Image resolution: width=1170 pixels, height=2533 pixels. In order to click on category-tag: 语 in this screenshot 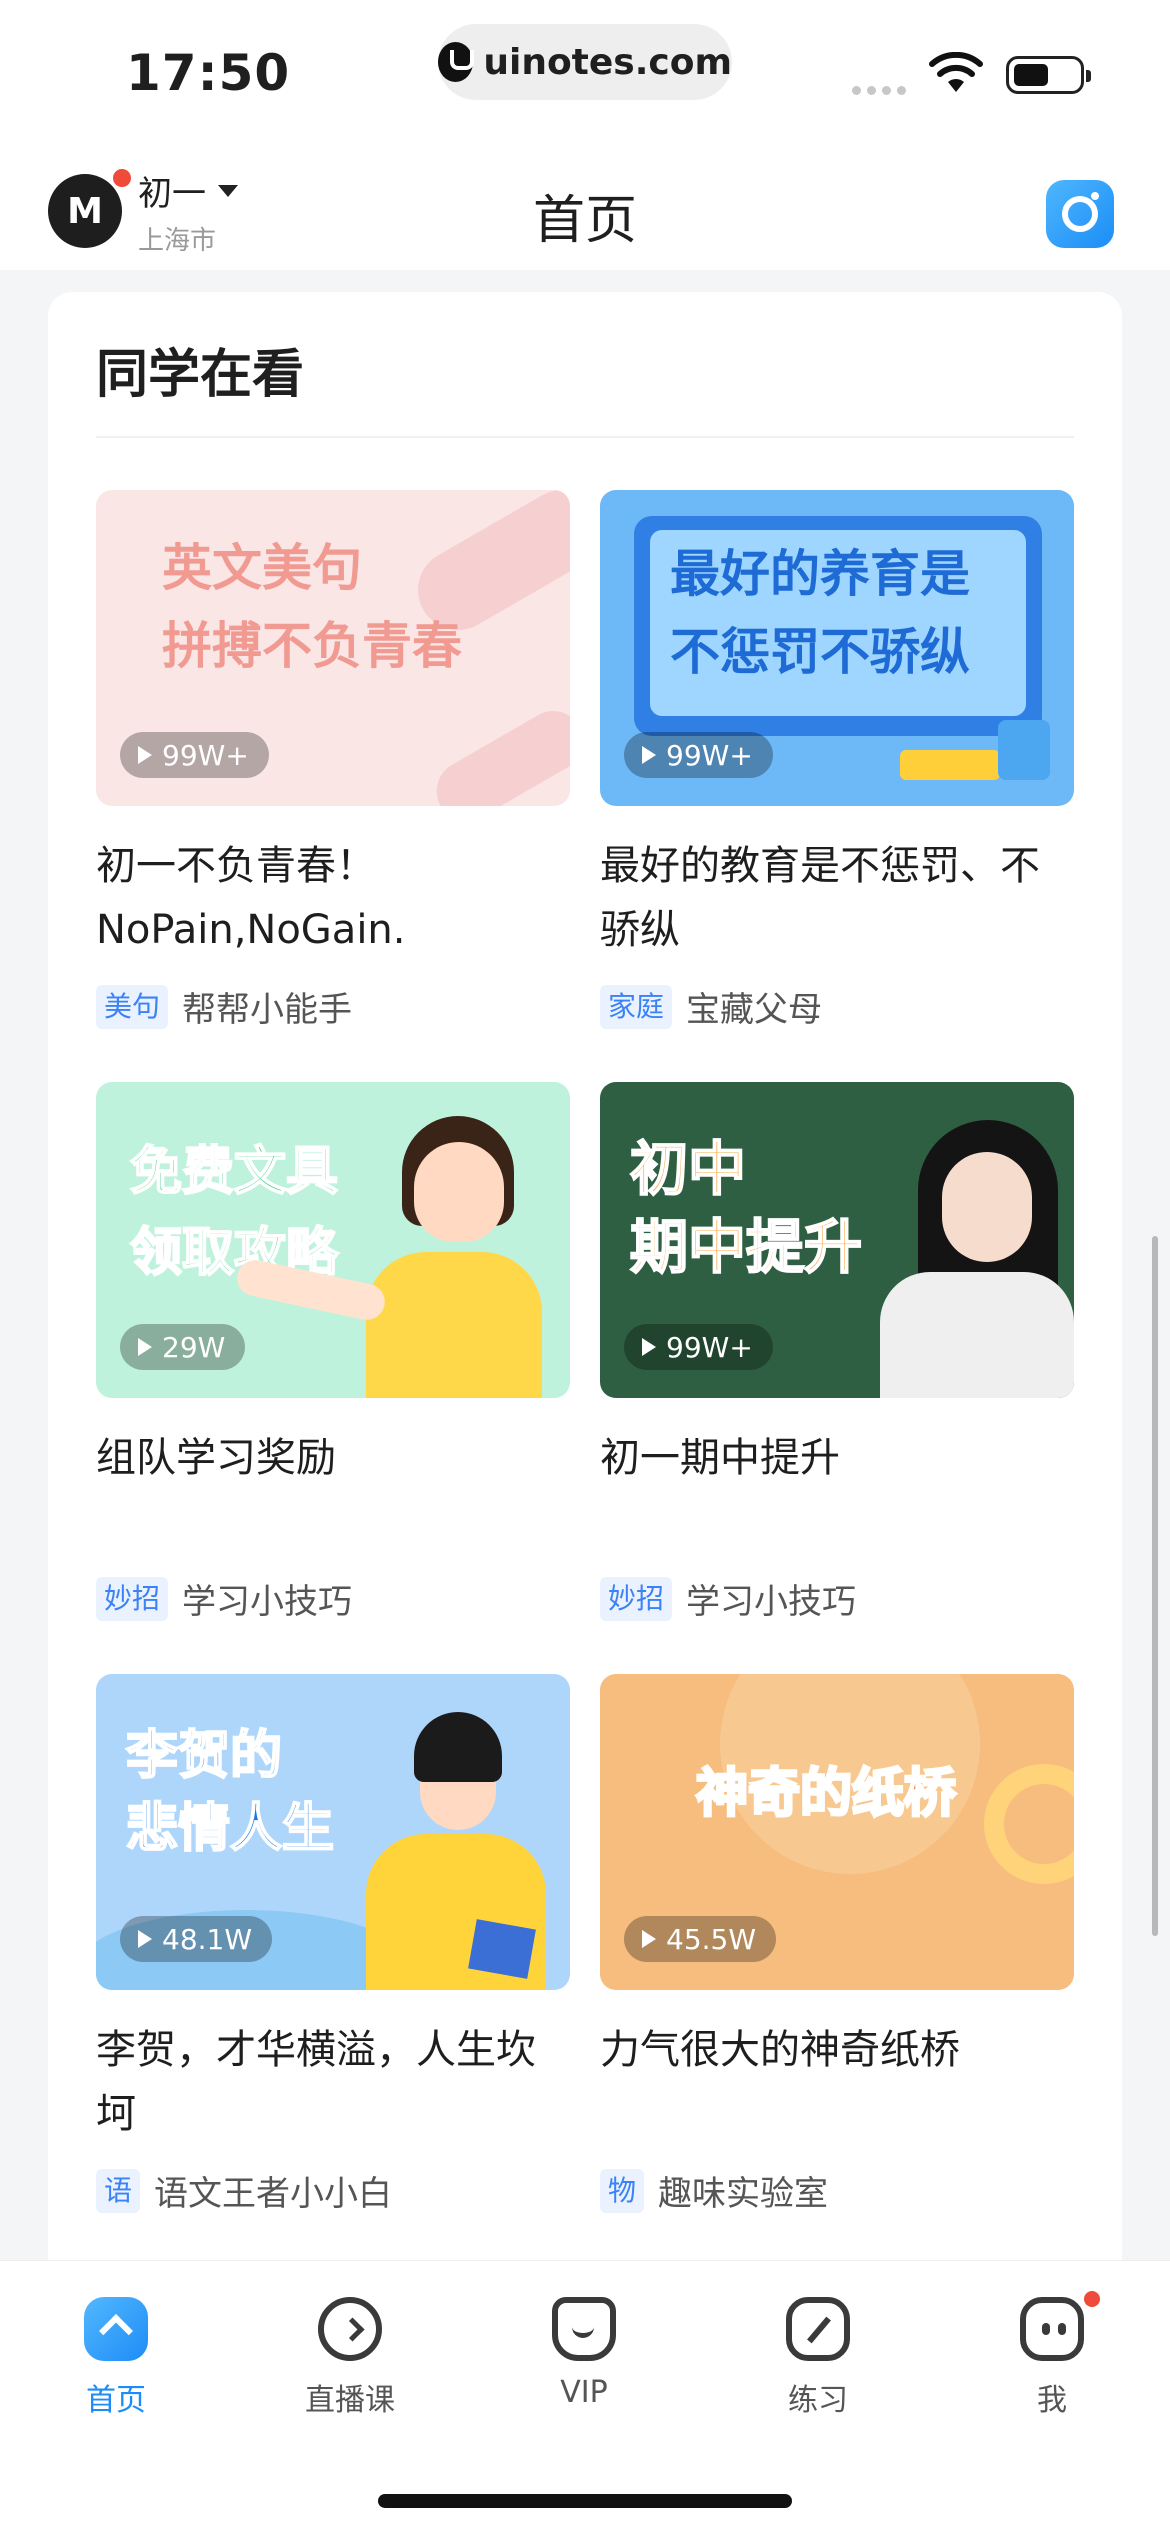, I will do `click(118, 2190)`.